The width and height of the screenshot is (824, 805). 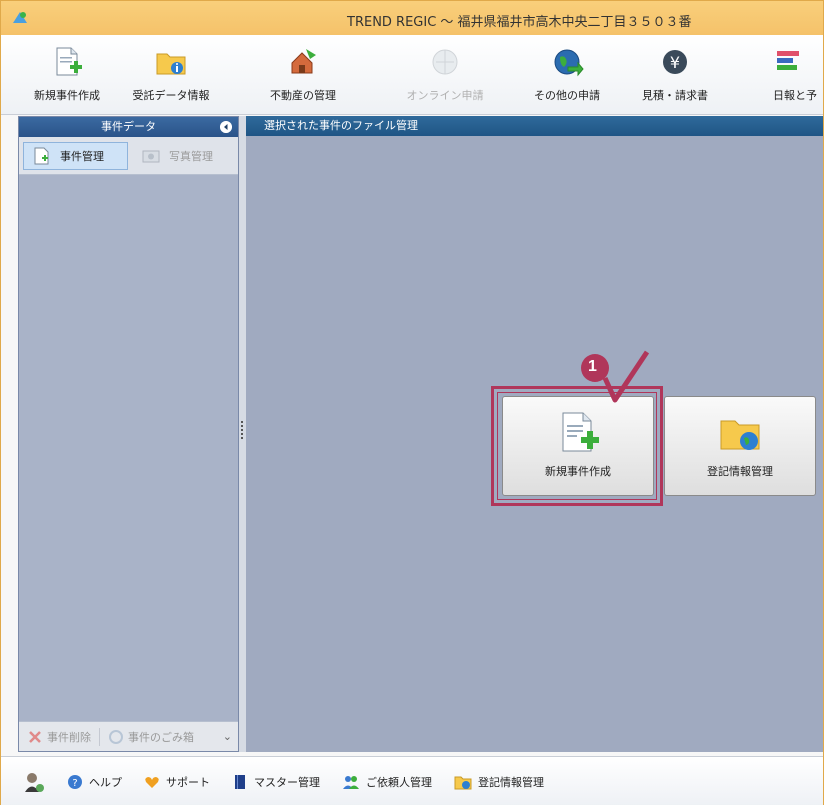 I want to click on online-globe-icon, so click(x=445, y=62).